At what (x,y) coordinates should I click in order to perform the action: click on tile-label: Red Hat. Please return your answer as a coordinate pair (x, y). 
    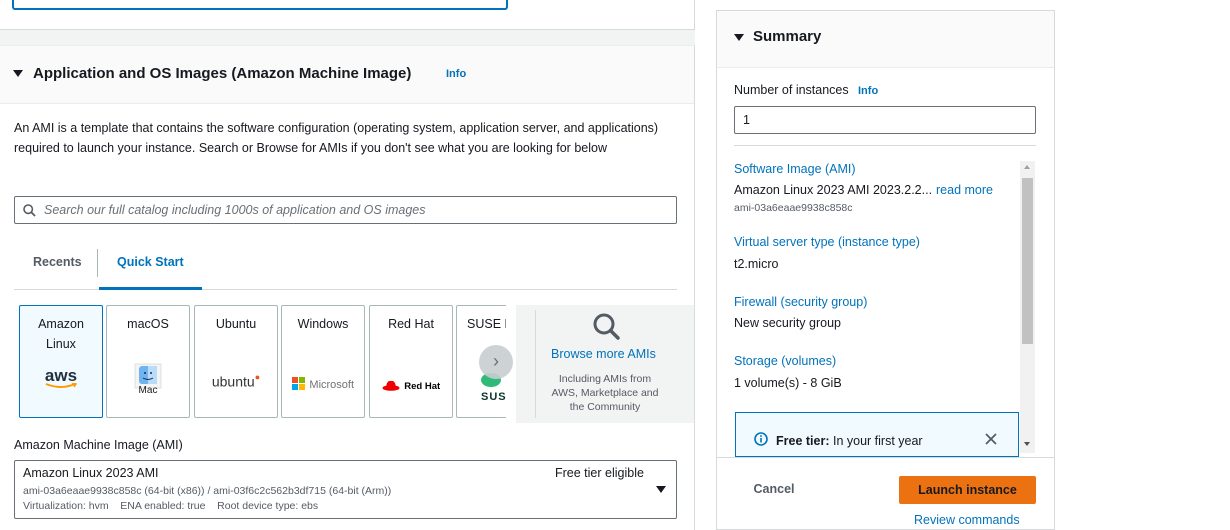
    Looking at the image, I should click on (411, 324).